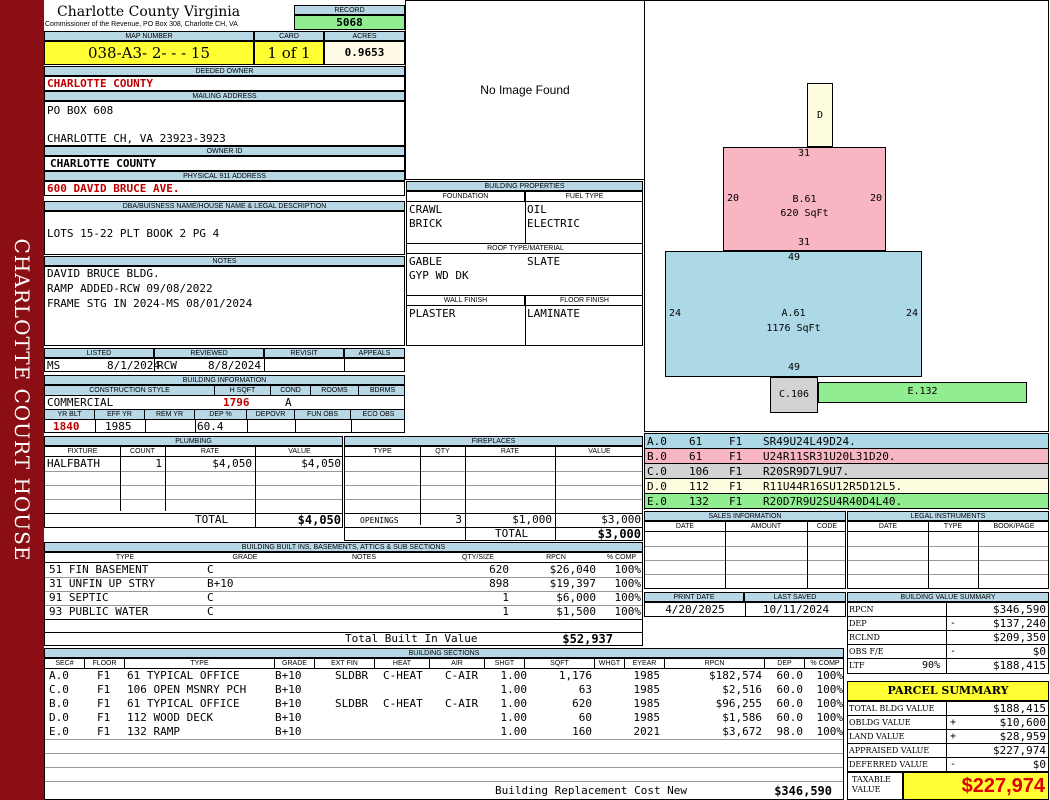 The image size is (1050, 800). Describe the element at coordinates (948, 723) in the screenshot. I see `parcel-row: OBLDG VALUE + $10,600` at that location.